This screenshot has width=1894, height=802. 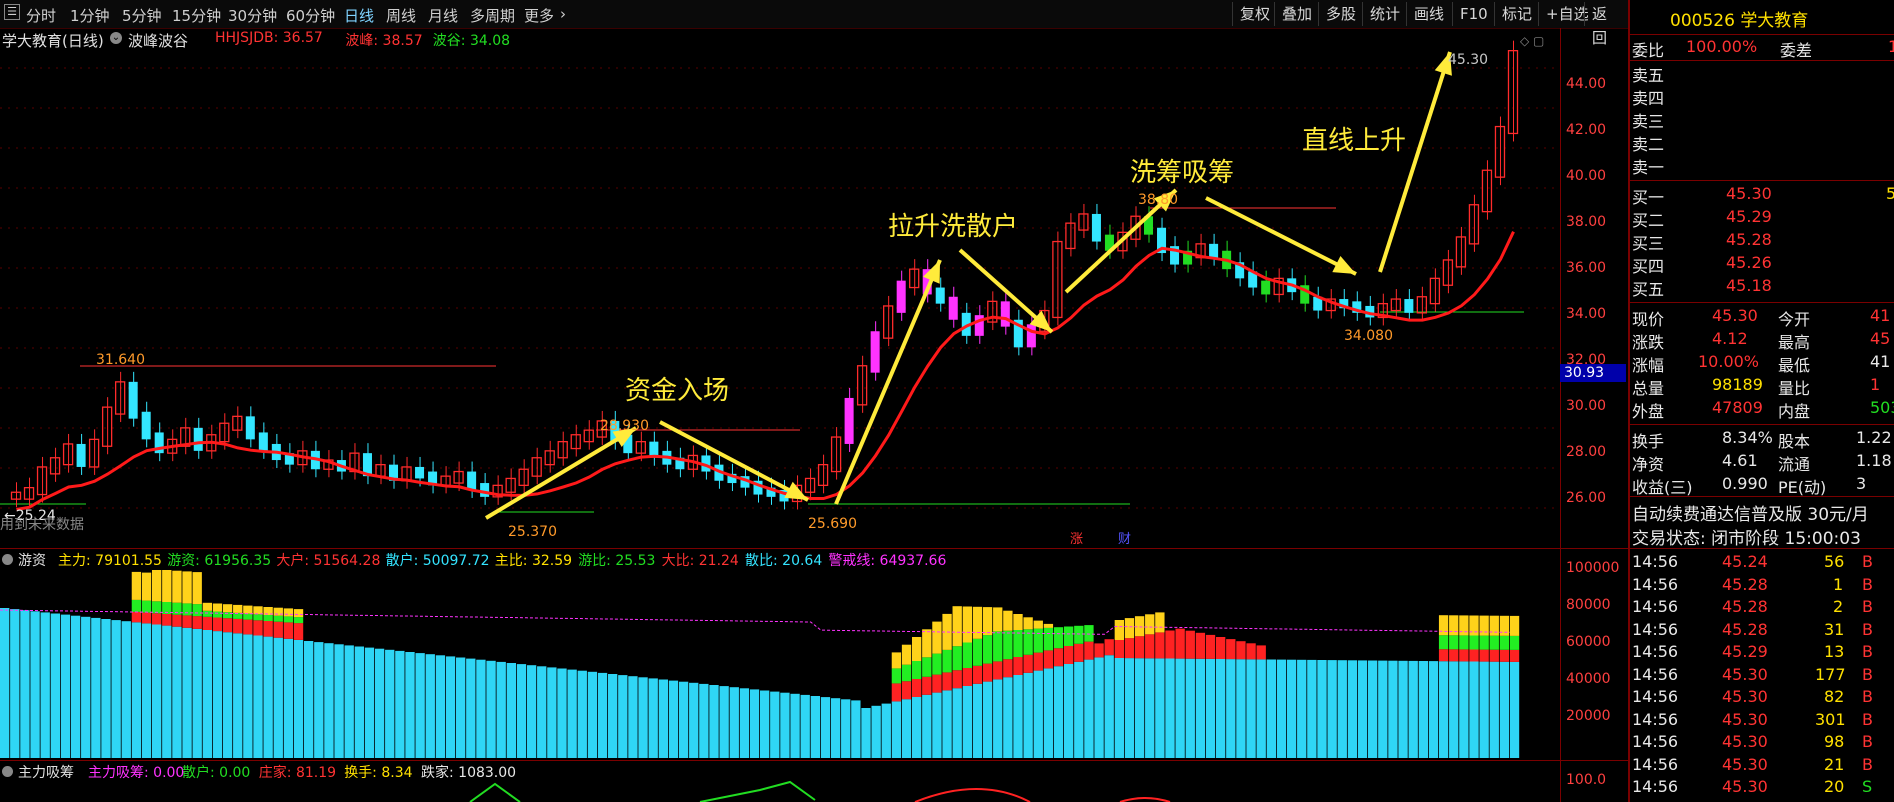 I want to click on weibi-label: 委比, so click(x=1648, y=50).